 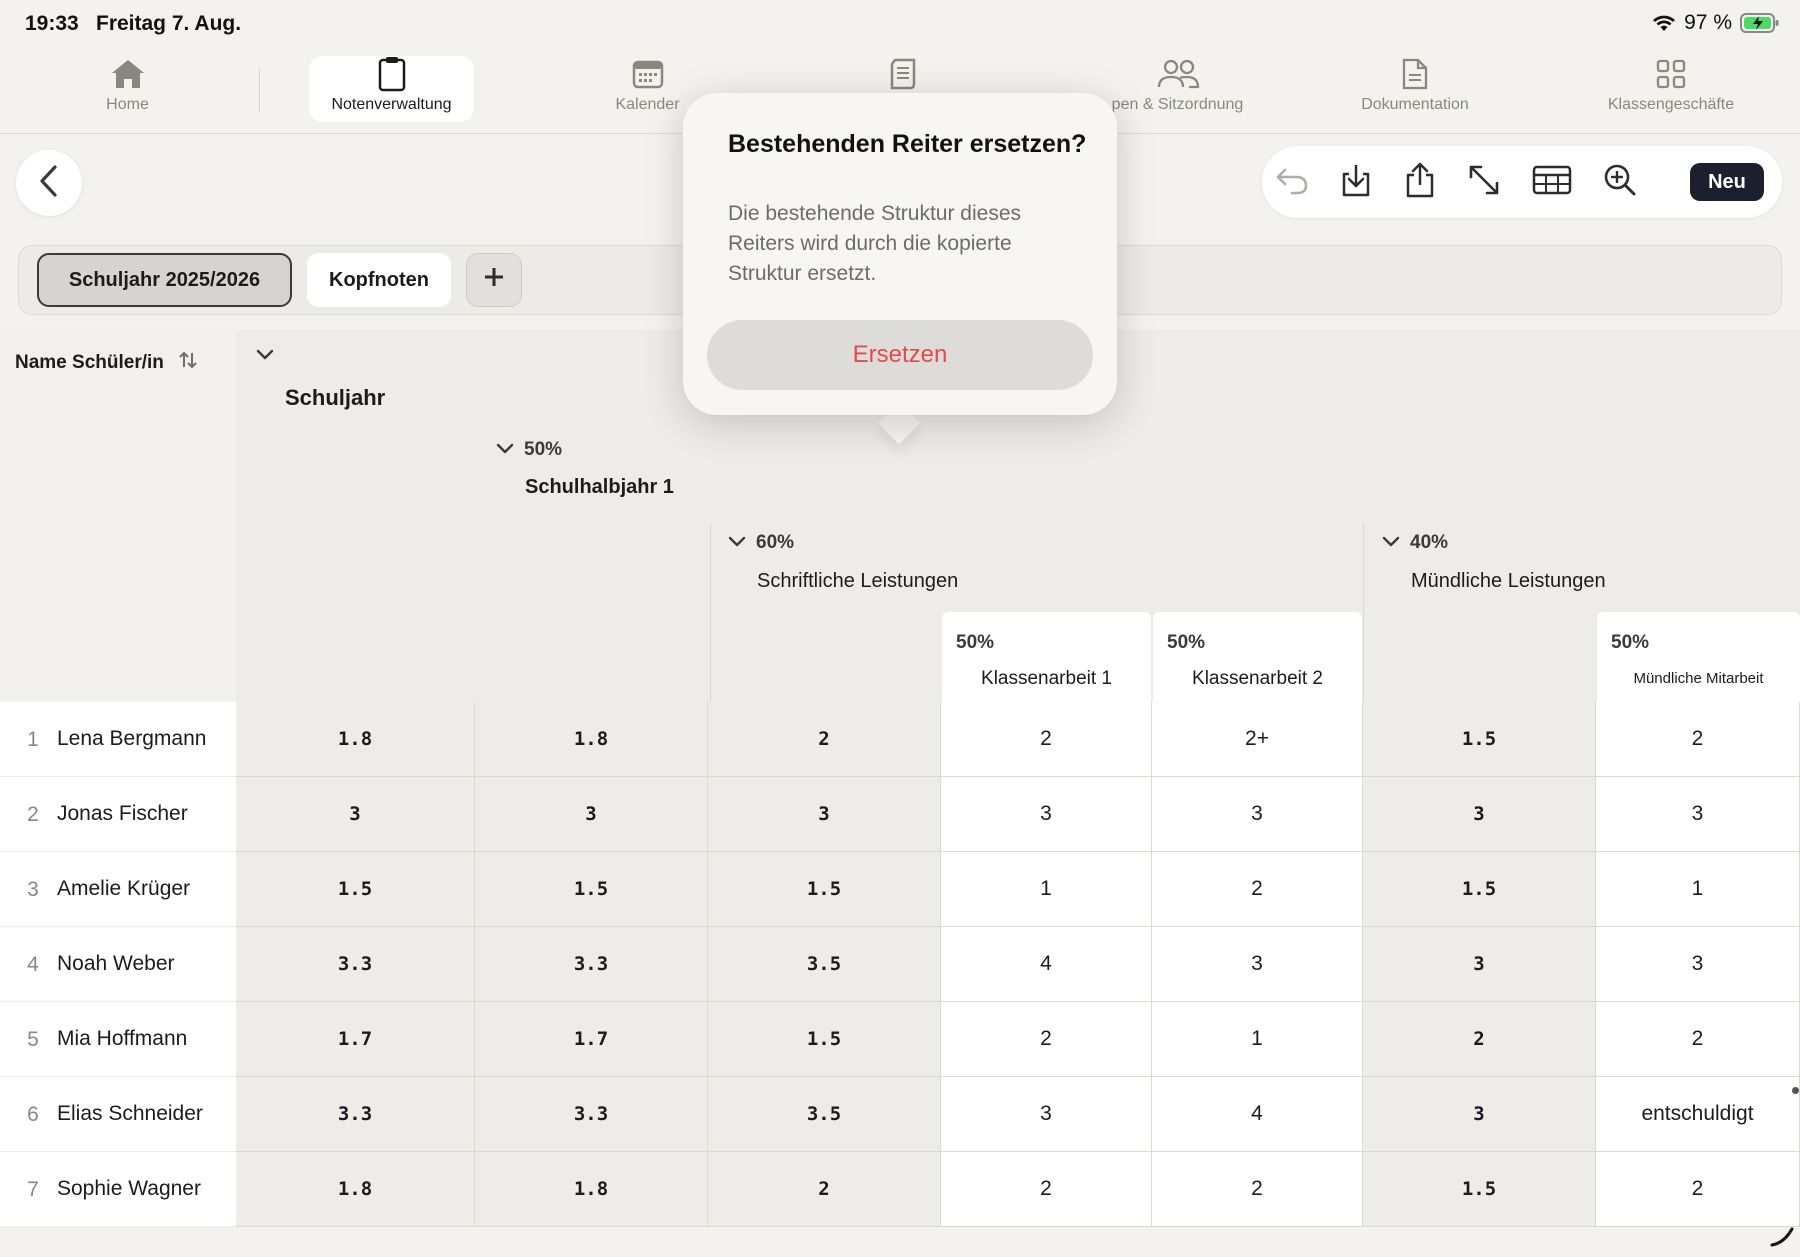 I want to click on nav-home: Home, so click(x=127, y=89).